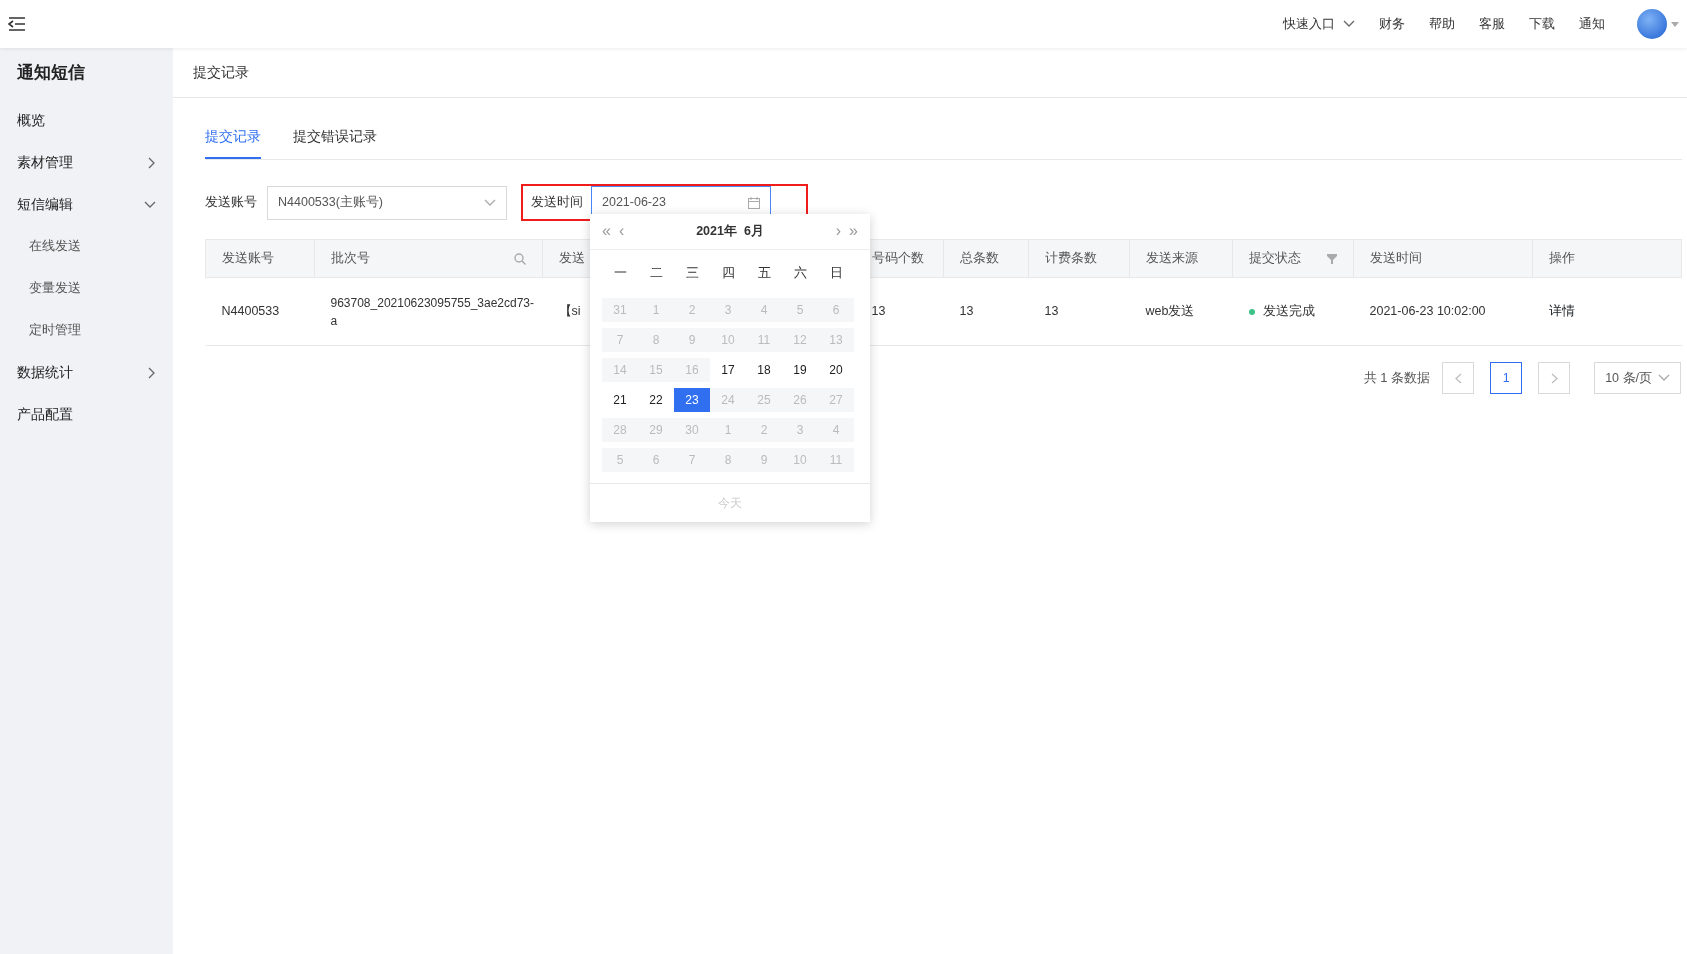  Describe the element at coordinates (387, 202) in the screenshot. I see `account-select: N4400533(主账号)` at that location.